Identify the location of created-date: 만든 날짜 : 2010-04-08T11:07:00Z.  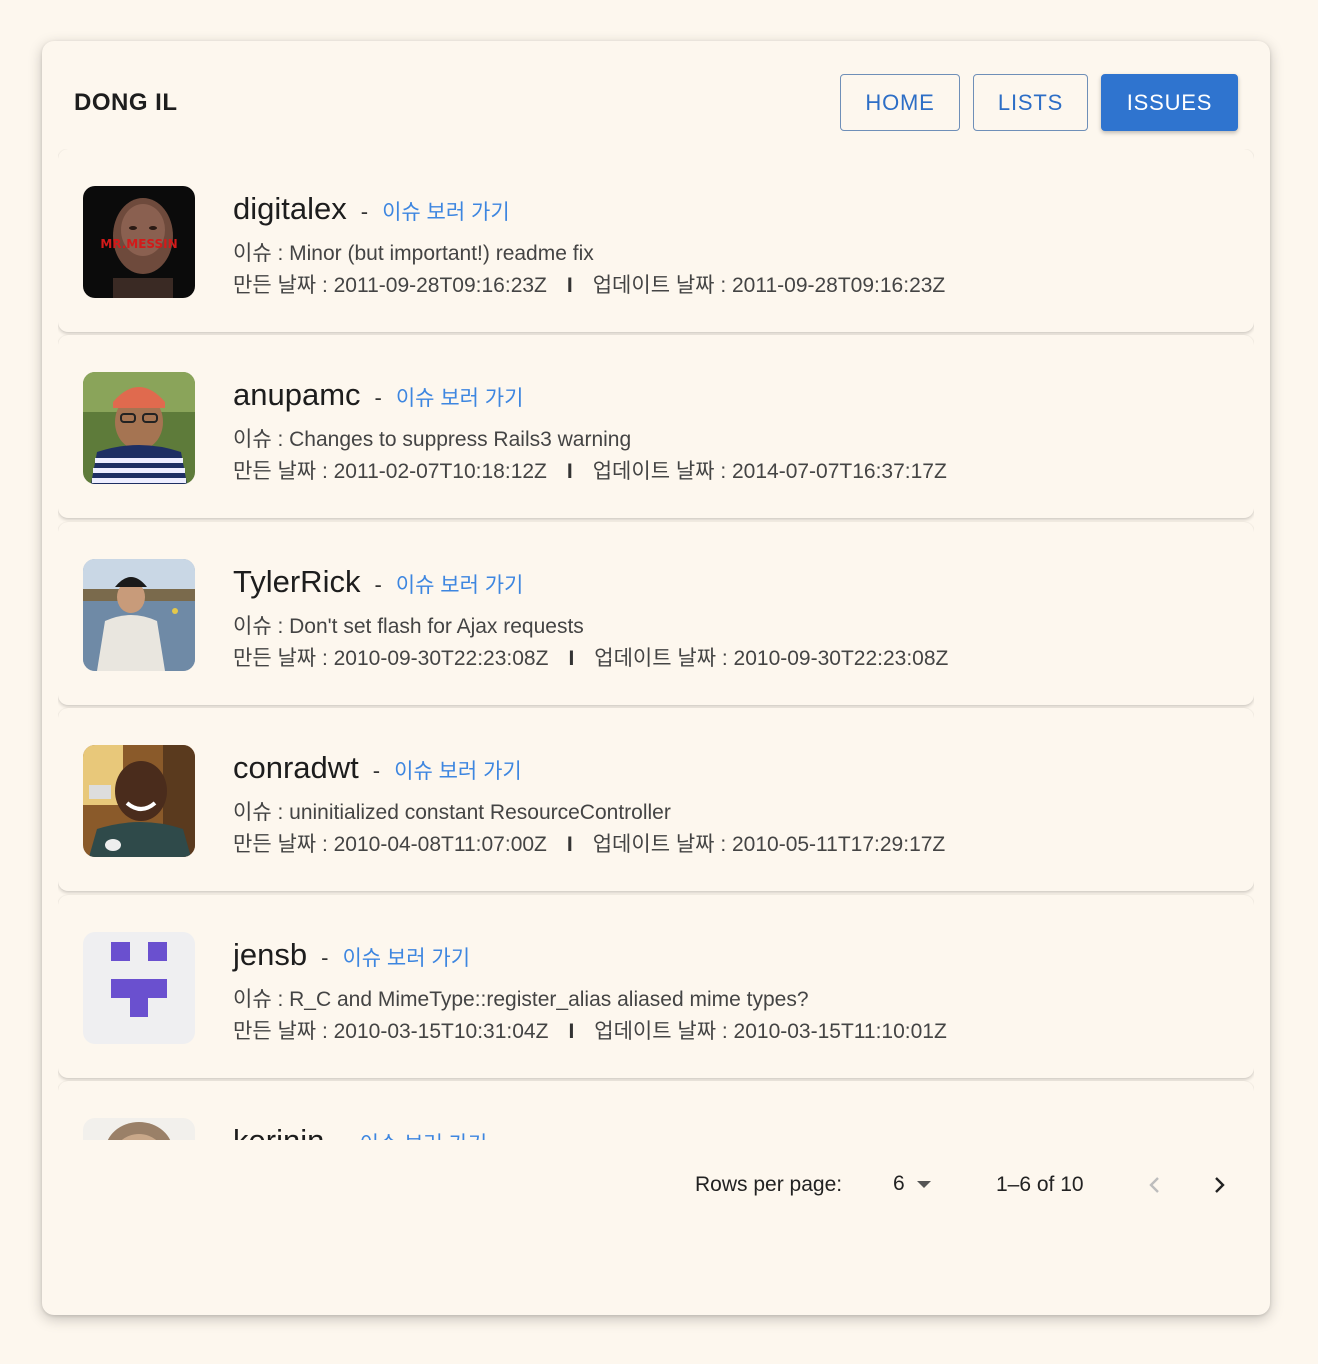
(390, 844).